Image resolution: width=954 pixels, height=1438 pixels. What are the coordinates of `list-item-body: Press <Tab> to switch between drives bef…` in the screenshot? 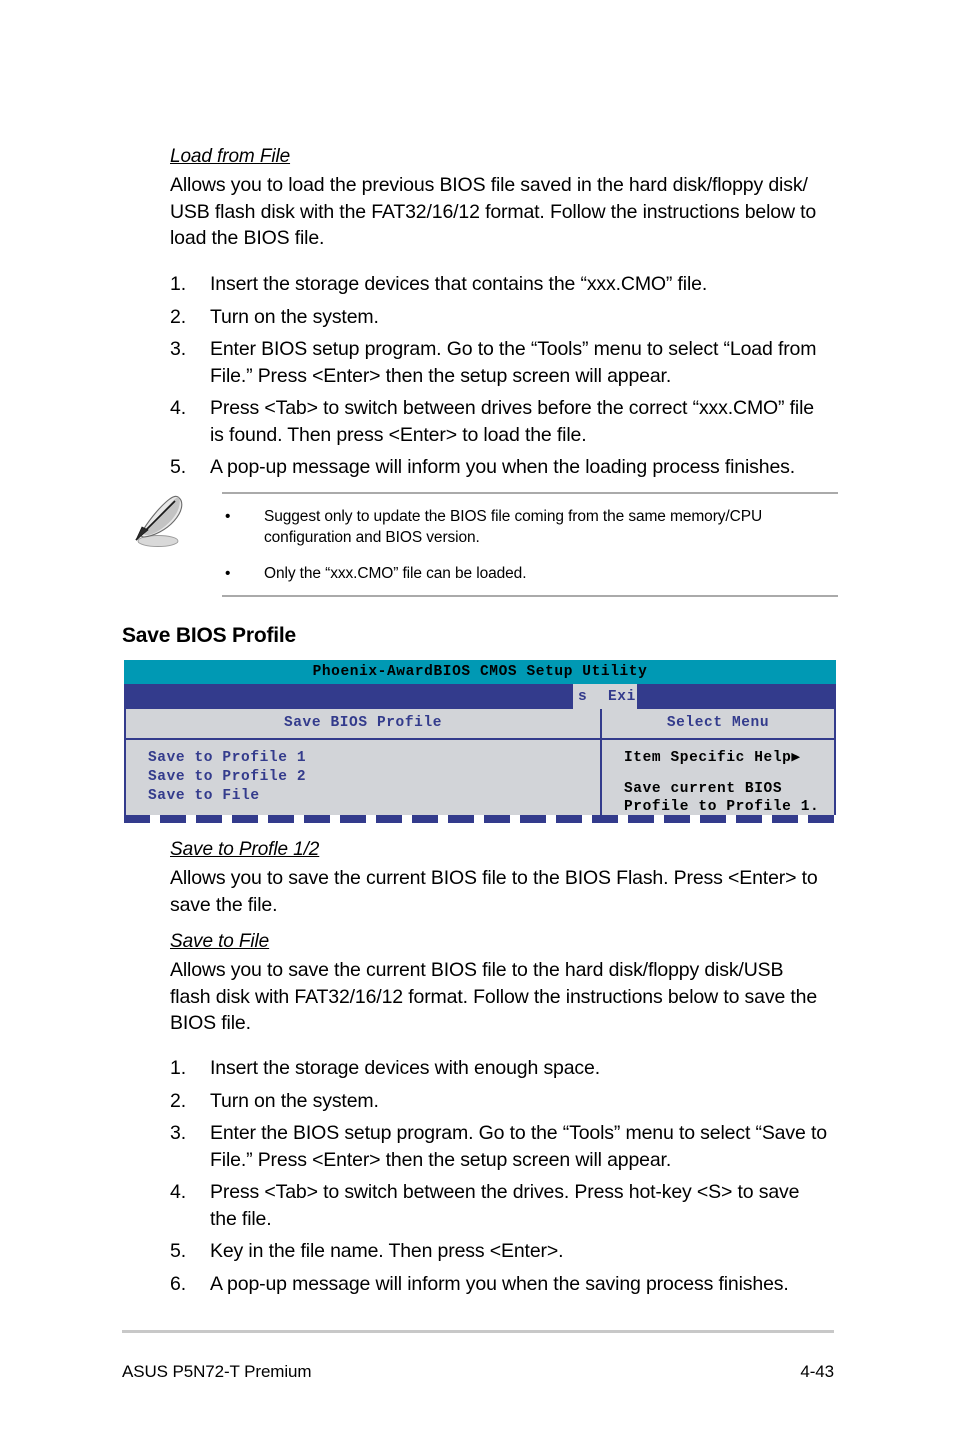 It's located at (530, 421).